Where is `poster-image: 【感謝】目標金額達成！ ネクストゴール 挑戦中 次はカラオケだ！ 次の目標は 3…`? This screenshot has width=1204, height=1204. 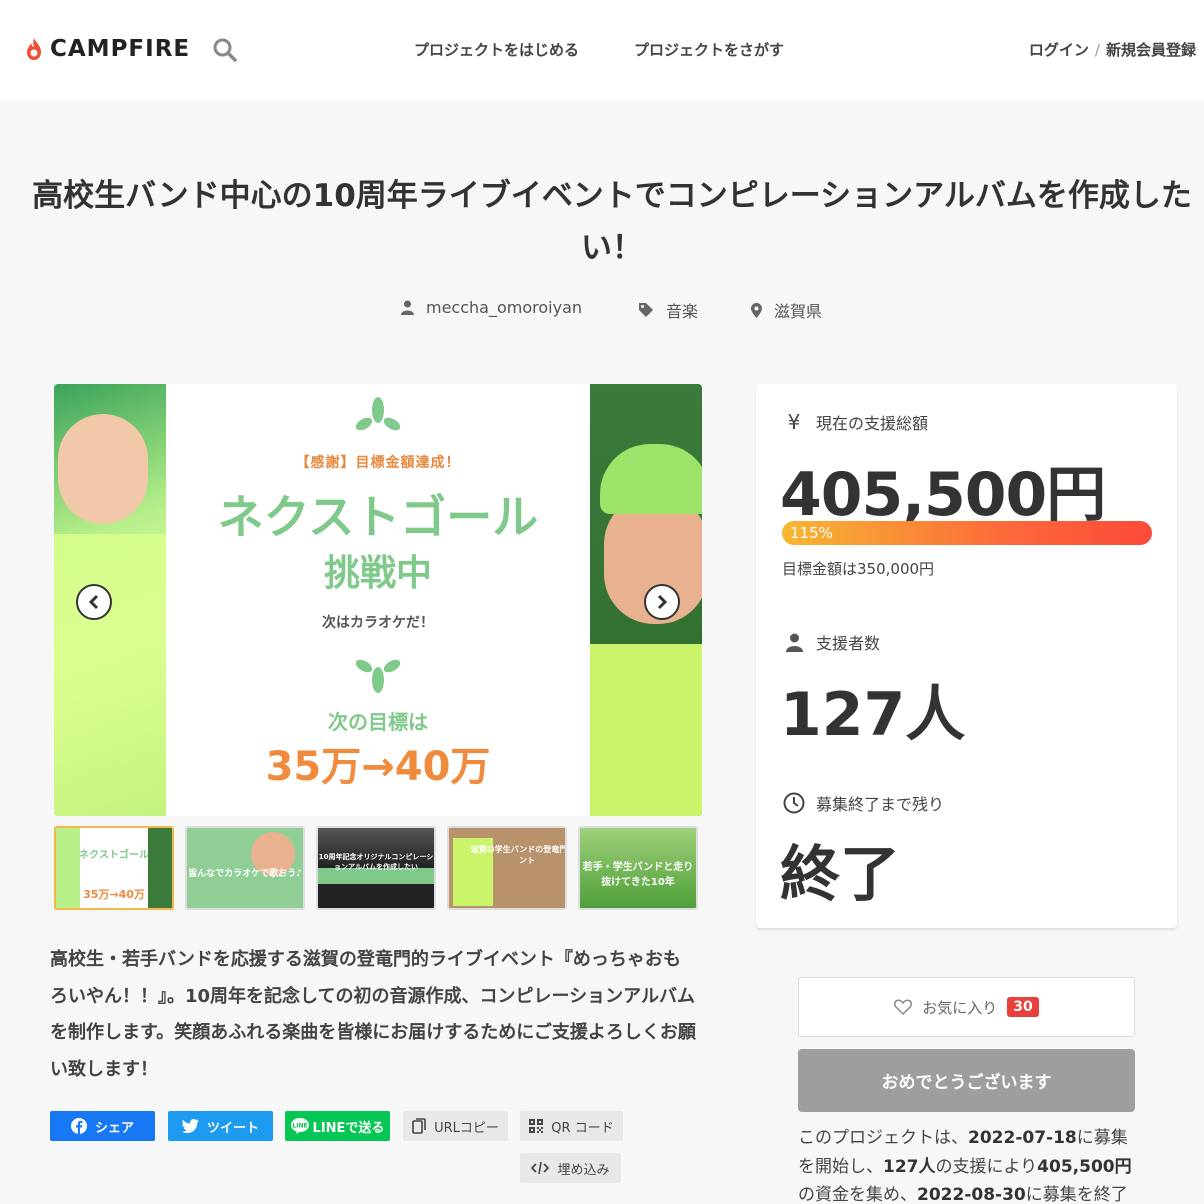 poster-image: 【感謝】目標金額達成！ ネクストゴール 挑戦中 次はカラオケだ！ 次の目標は 3… is located at coordinates (378, 600).